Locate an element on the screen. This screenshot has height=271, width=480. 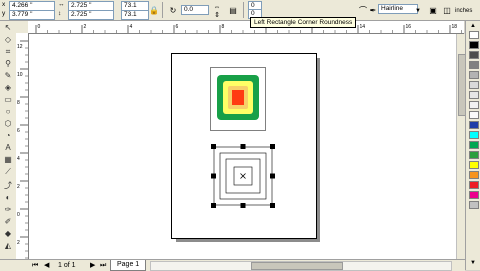
rectangle-tool-icon: ▭ is located at coordinates (8, 100).